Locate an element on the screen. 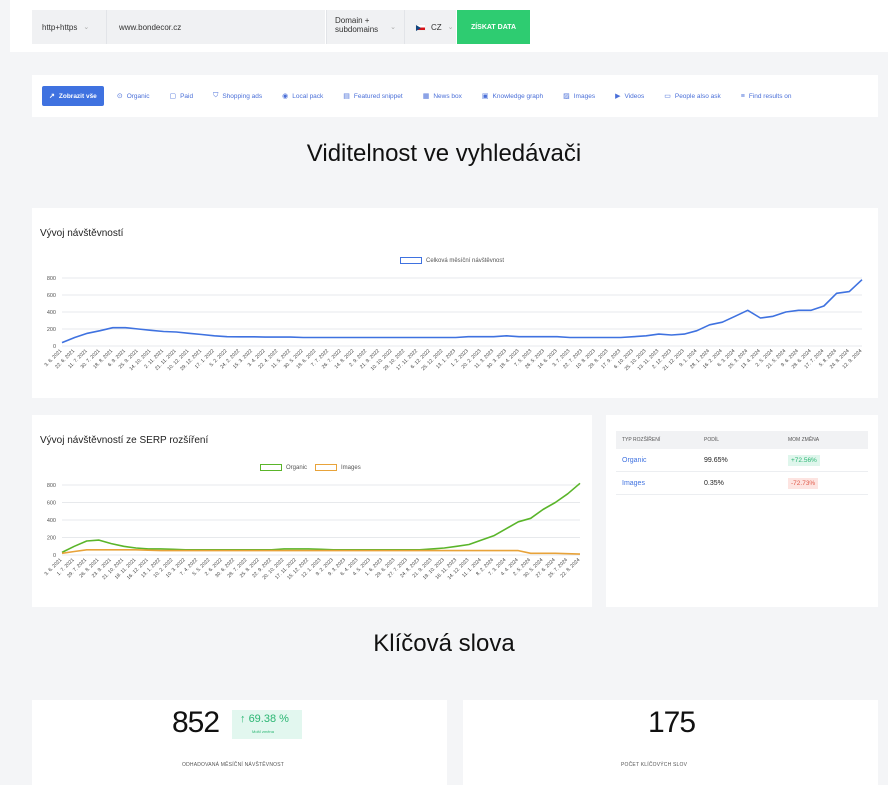  arrow-up-icon: ↑ is located at coordinates (244, 719).